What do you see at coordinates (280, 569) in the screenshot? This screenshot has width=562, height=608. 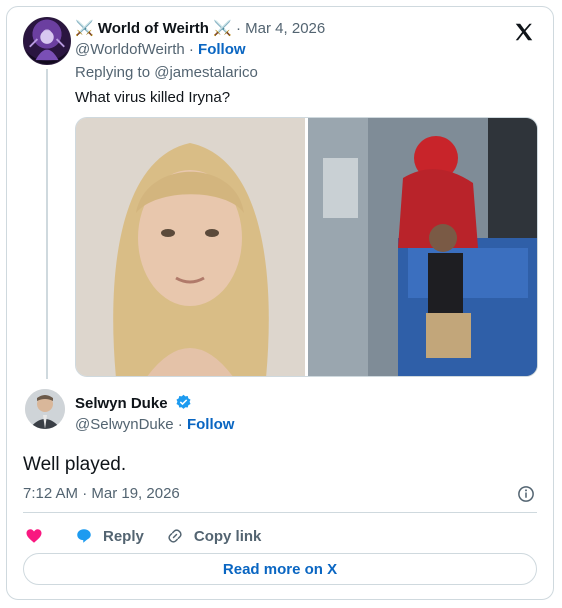 I see `read-more-button: Read more on X` at bounding box center [280, 569].